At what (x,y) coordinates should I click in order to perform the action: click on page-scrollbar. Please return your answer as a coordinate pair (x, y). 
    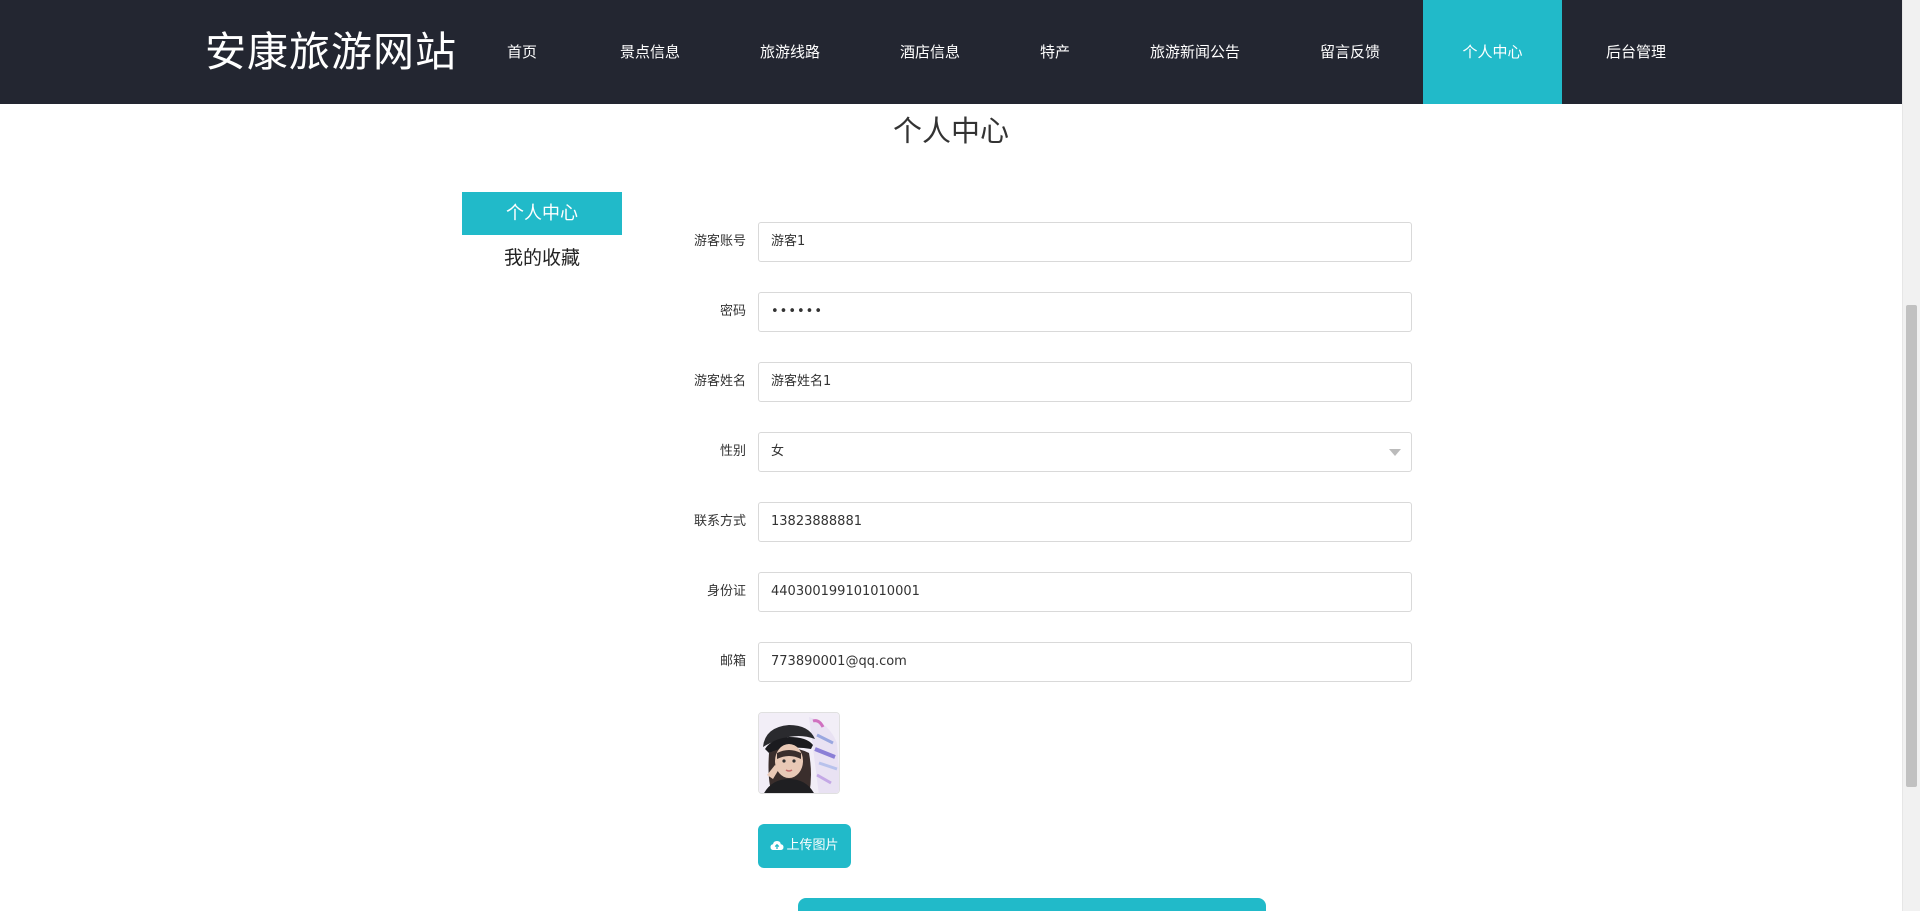
    Looking at the image, I should click on (1911, 455).